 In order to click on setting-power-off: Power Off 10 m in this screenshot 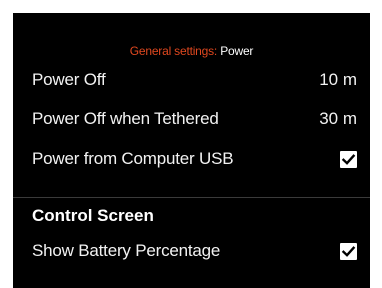, I will do `click(191, 79)`.